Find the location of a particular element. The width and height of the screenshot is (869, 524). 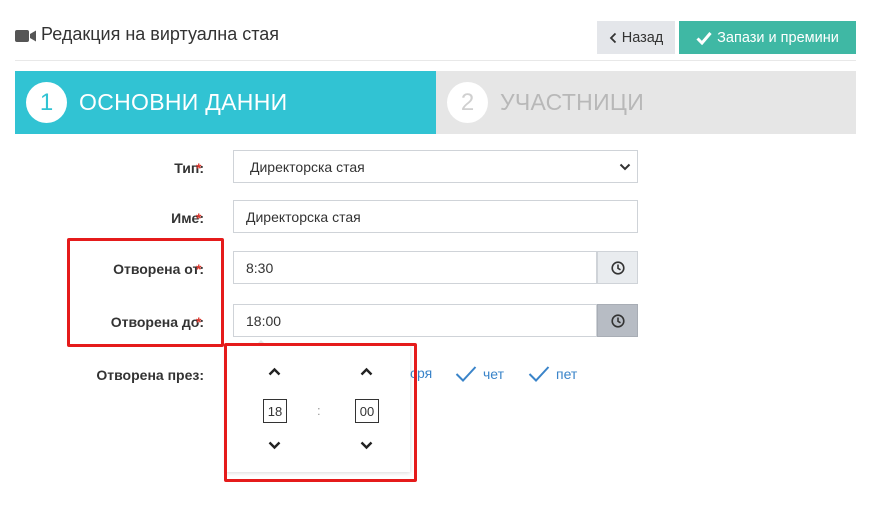

open-to-clock-button is located at coordinates (617, 320).